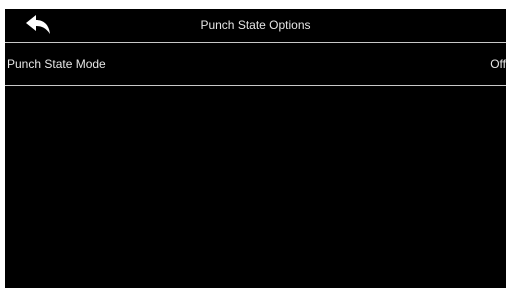 This screenshot has width=506, height=288. Describe the element at coordinates (56, 64) in the screenshot. I see `setting-label: Punch State Mode` at that location.